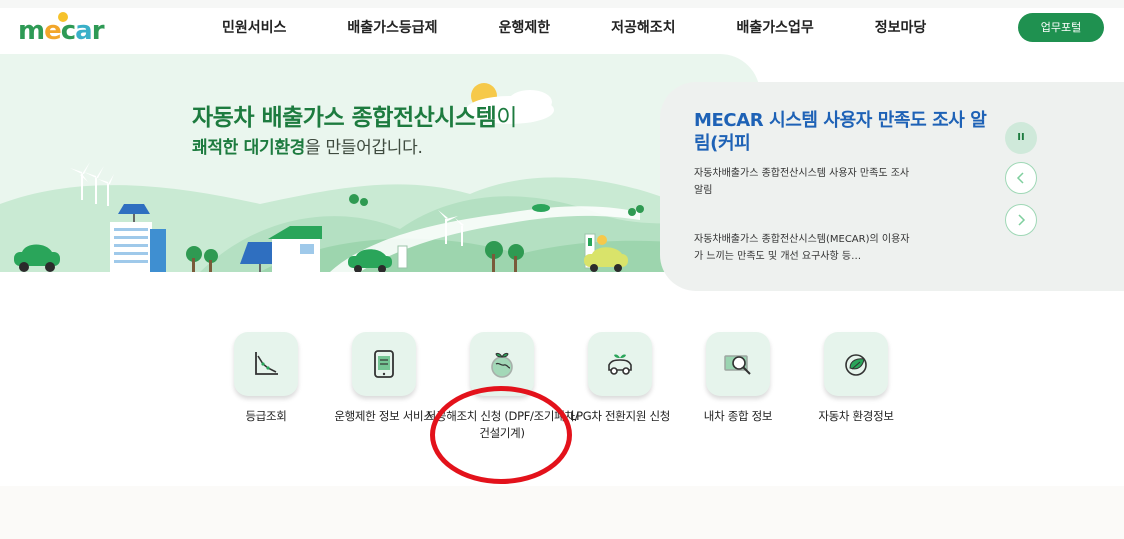 Image resolution: width=1124 pixels, height=539 pixels. I want to click on nav-item-operation-limit: 운행제한, so click(525, 31).